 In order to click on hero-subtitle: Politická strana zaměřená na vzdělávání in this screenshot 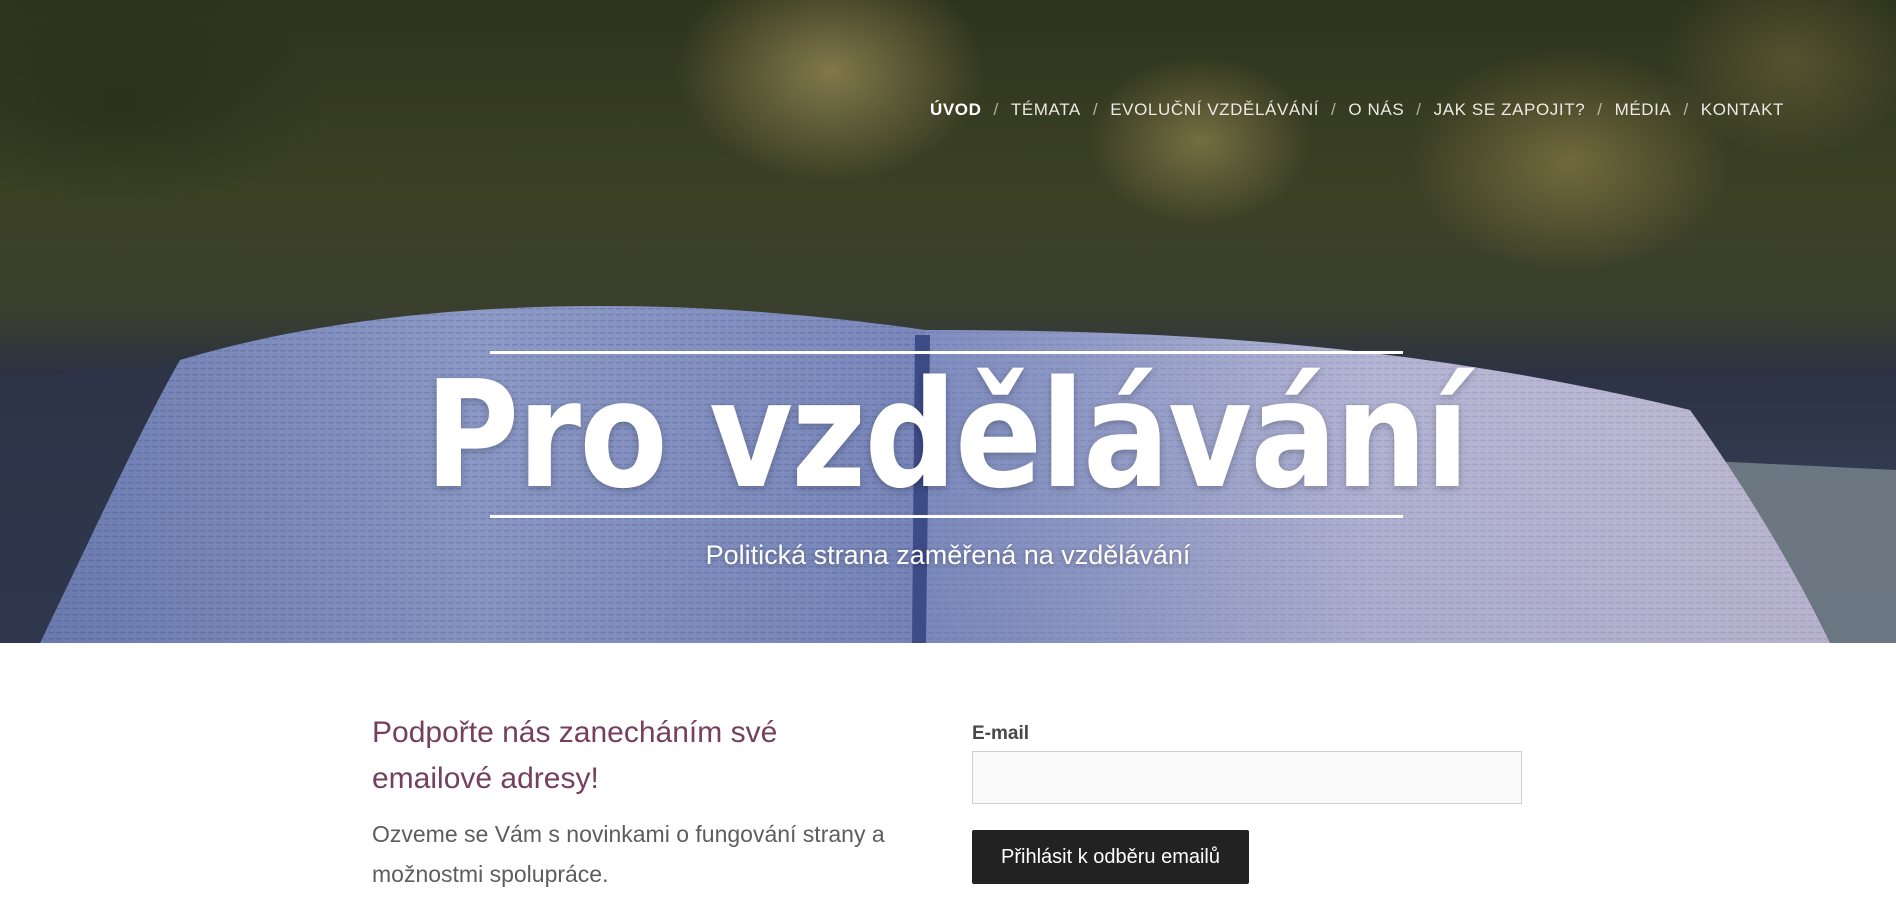, I will do `click(948, 555)`.